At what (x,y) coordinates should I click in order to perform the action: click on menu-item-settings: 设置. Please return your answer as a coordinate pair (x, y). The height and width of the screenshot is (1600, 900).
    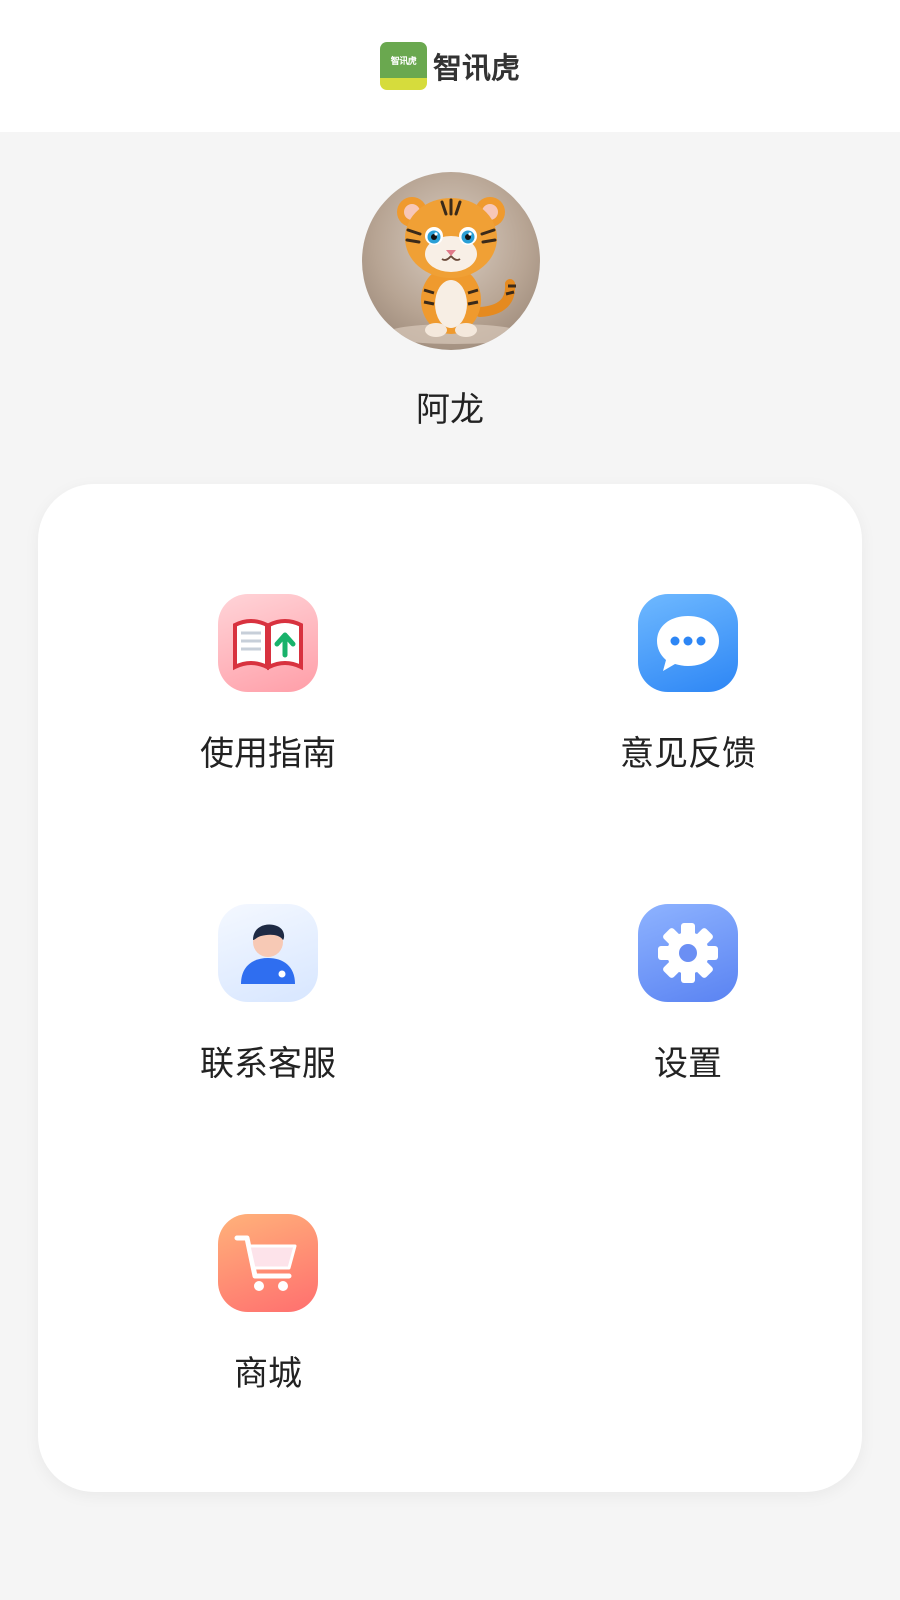
    Looking at the image, I should click on (688, 1004).